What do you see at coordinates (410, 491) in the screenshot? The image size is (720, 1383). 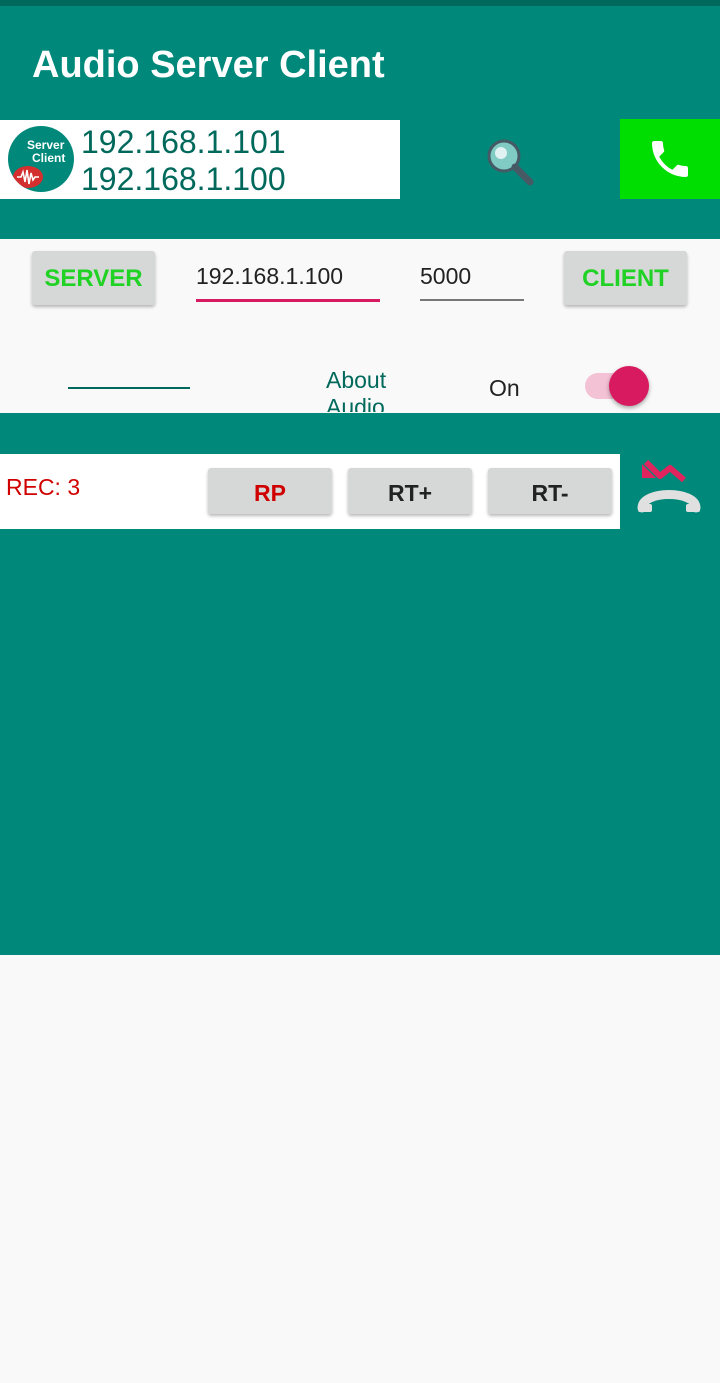 I see `rt-plus-button: RT+` at bounding box center [410, 491].